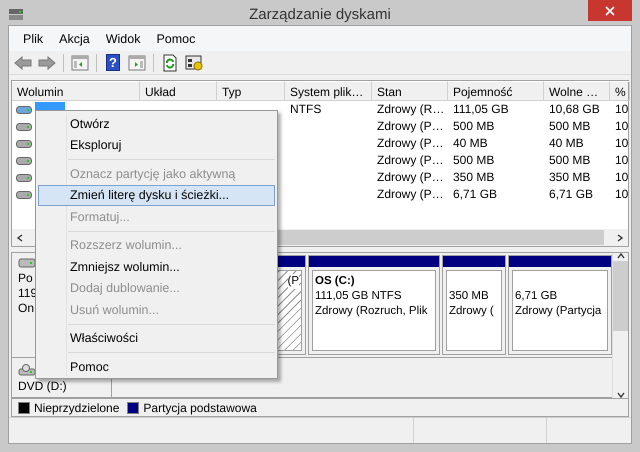 This screenshot has width=640, height=452. I want to click on menu-item: Akcja, so click(74, 39).